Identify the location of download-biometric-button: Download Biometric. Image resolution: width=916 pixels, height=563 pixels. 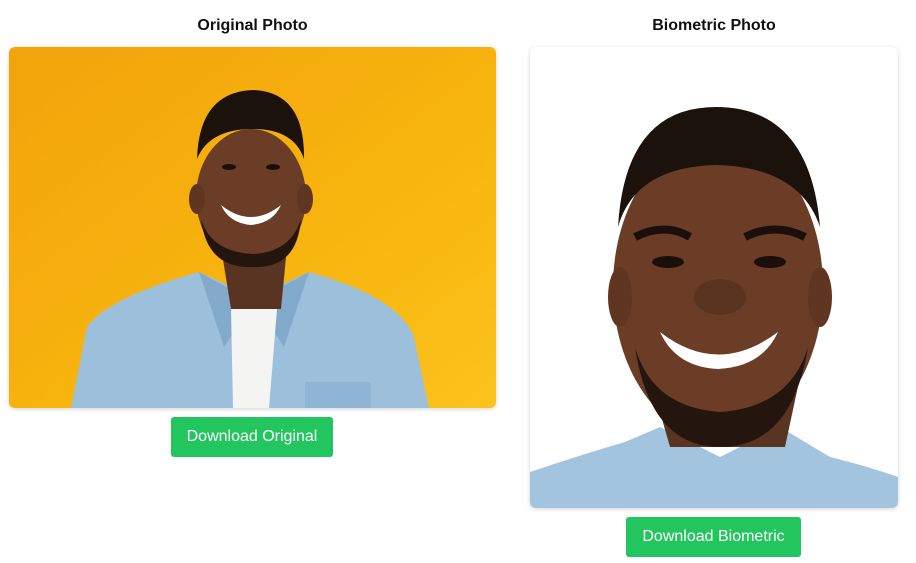
(713, 537).